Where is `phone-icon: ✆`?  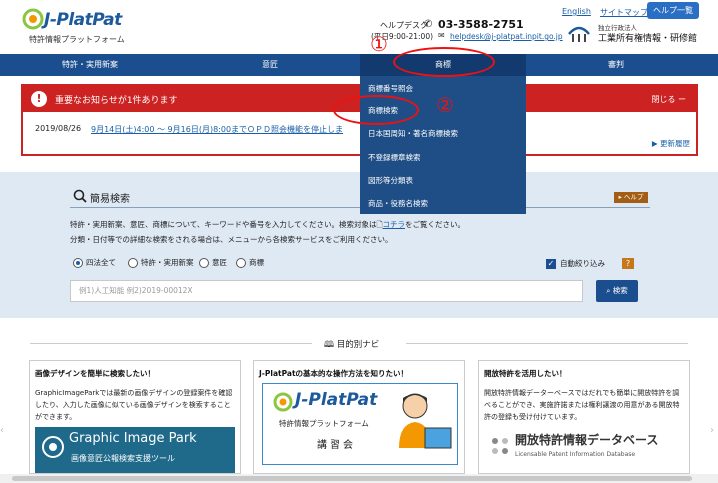 phone-icon: ✆ is located at coordinates (428, 24).